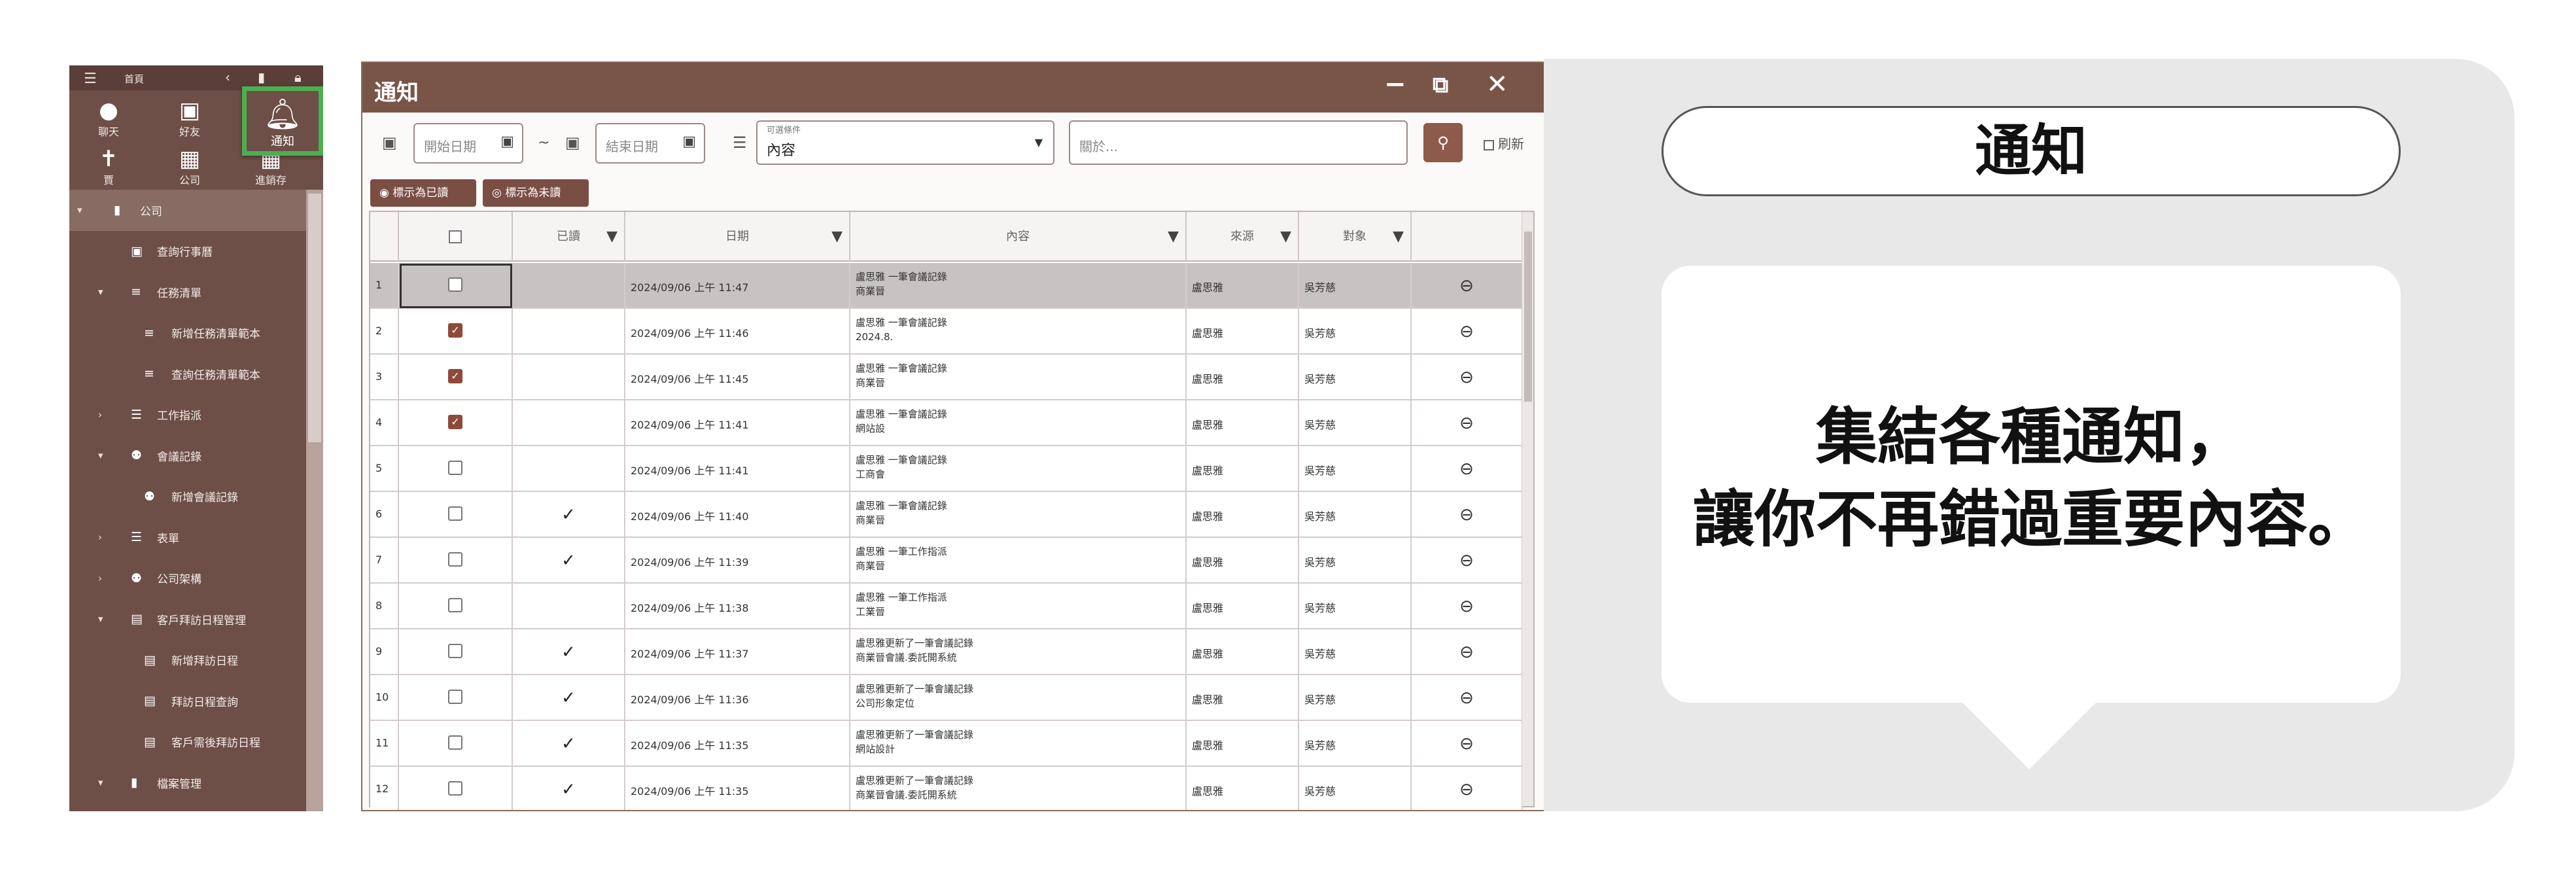  What do you see at coordinates (196, 374) in the screenshot?
I see `sidebar-item-search-task-template: ≡ 查詢任務清單範本` at bounding box center [196, 374].